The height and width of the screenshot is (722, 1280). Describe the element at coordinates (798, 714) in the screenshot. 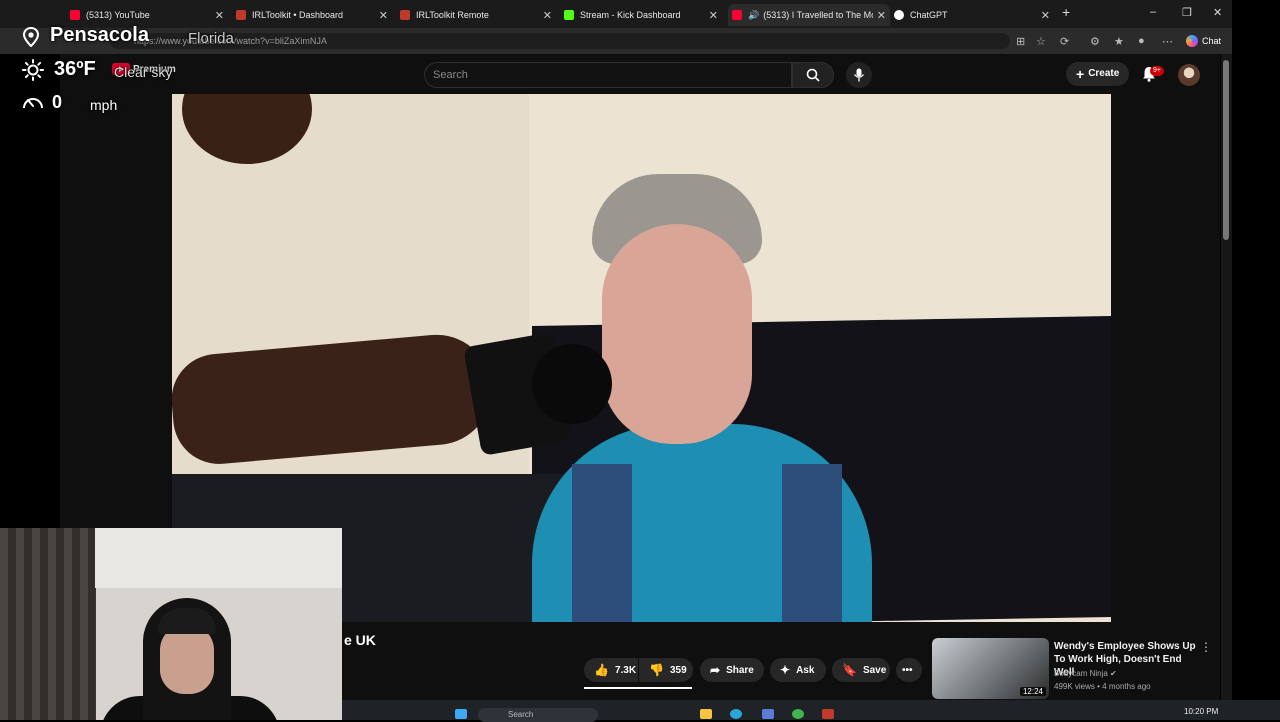

I see `xbox-icon` at that location.